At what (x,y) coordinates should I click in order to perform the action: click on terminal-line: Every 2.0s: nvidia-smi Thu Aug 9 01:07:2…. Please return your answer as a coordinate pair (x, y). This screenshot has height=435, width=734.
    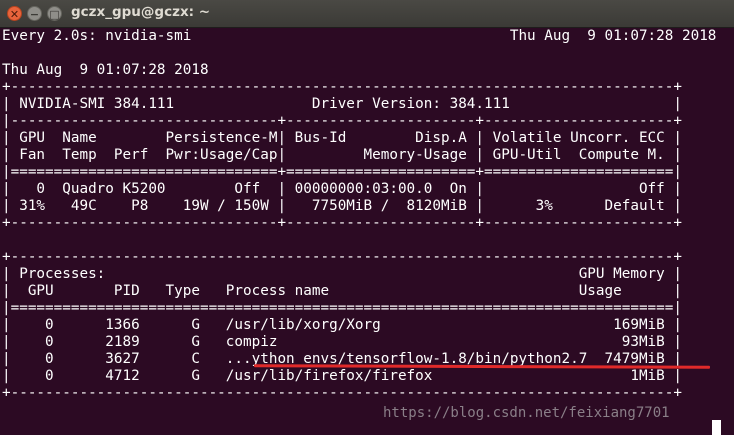
    Looking at the image, I should click on (359, 36).